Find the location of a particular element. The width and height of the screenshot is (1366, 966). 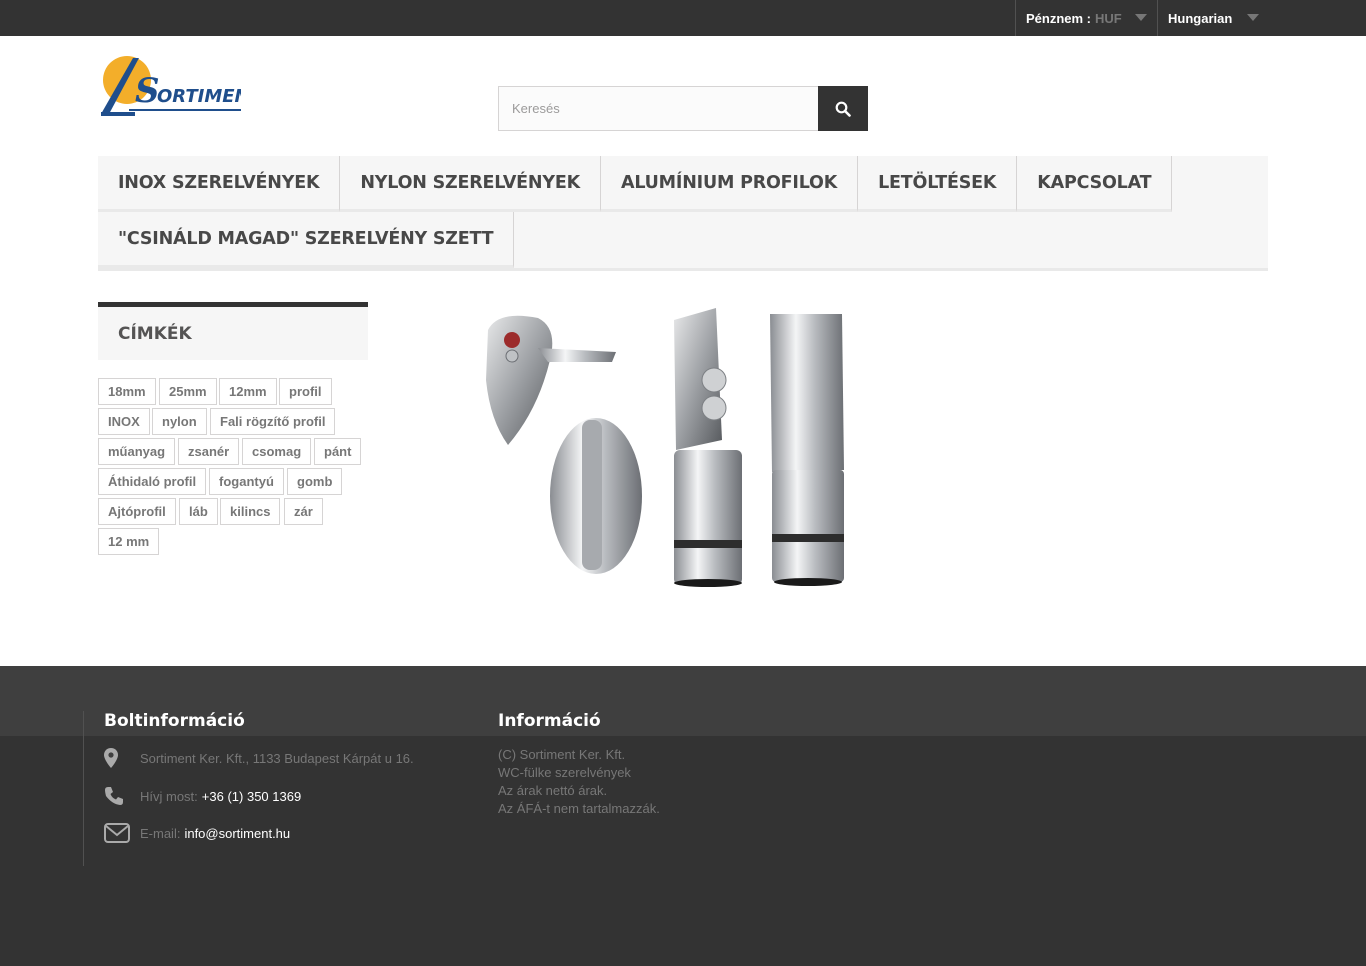

menu-item-contact: KAPCSOLAT is located at coordinates (1095, 184).